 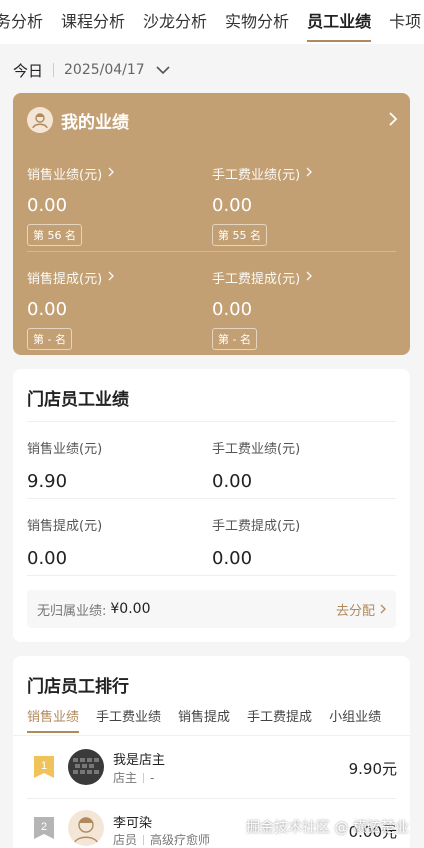 What do you see at coordinates (302, 205) in the screenshot?
I see `my-handwork-performance: 手工费业绩(元) 0.00 第 55 名` at bounding box center [302, 205].